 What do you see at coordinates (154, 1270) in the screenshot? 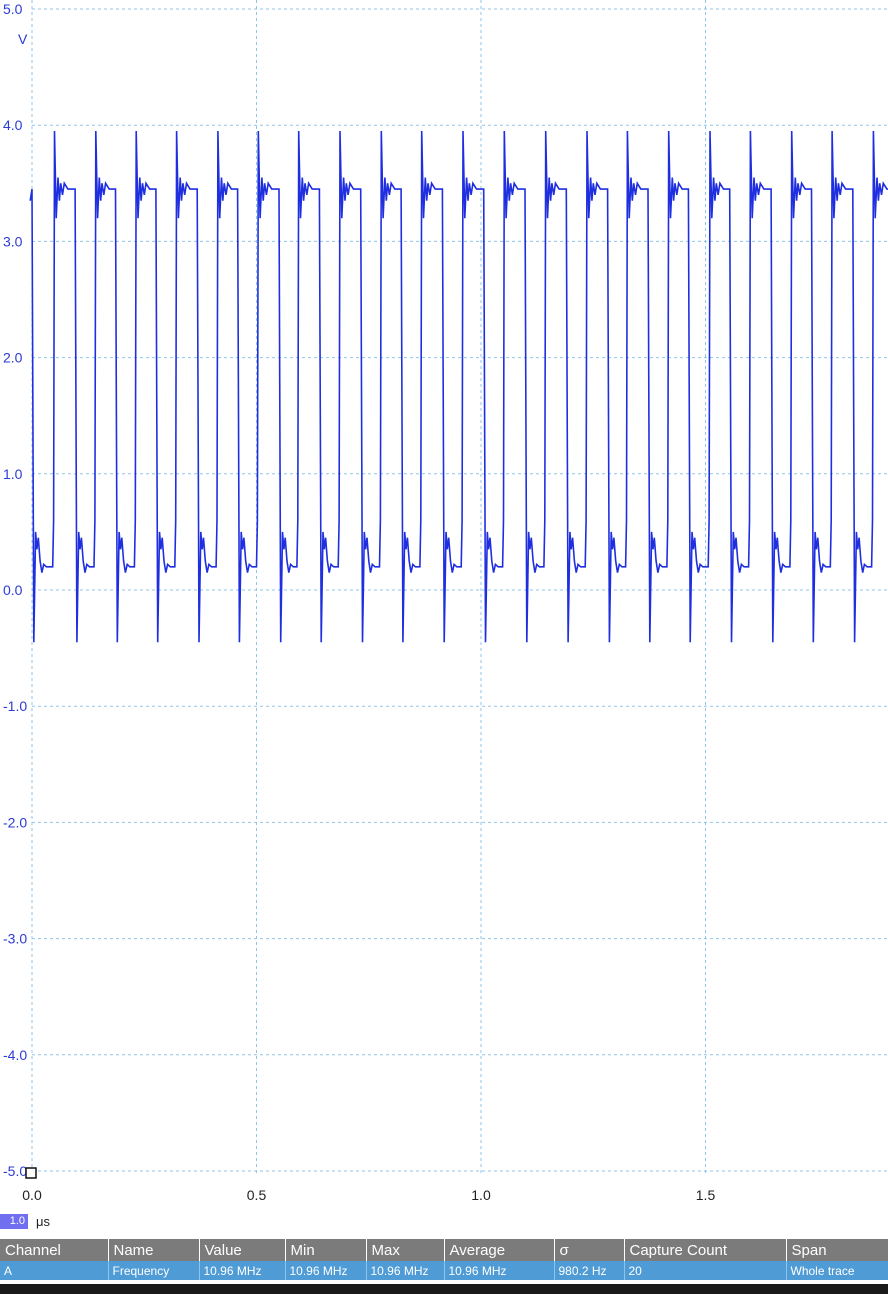
I see `cell-name: Frequency` at bounding box center [154, 1270].